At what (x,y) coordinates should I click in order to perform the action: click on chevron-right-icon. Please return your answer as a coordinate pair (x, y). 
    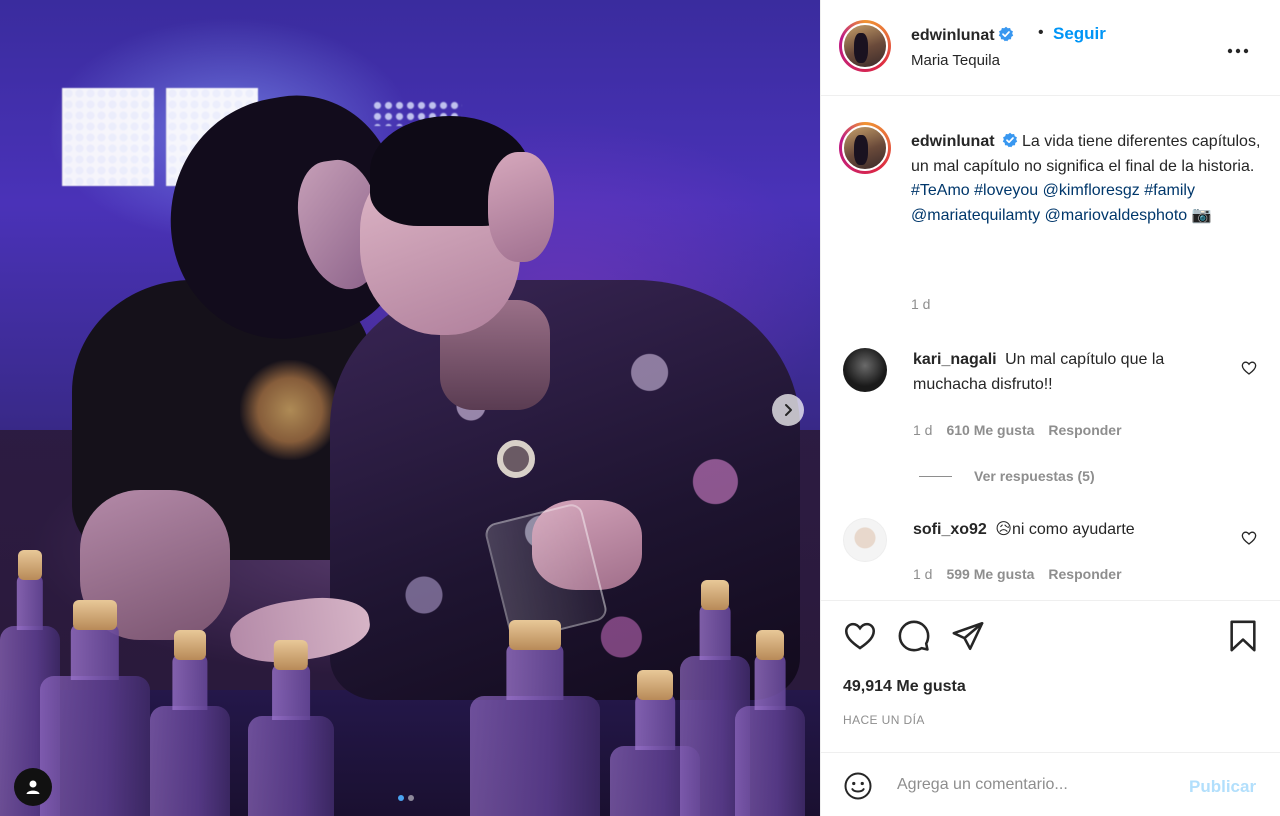
    Looking at the image, I should click on (788, 410).